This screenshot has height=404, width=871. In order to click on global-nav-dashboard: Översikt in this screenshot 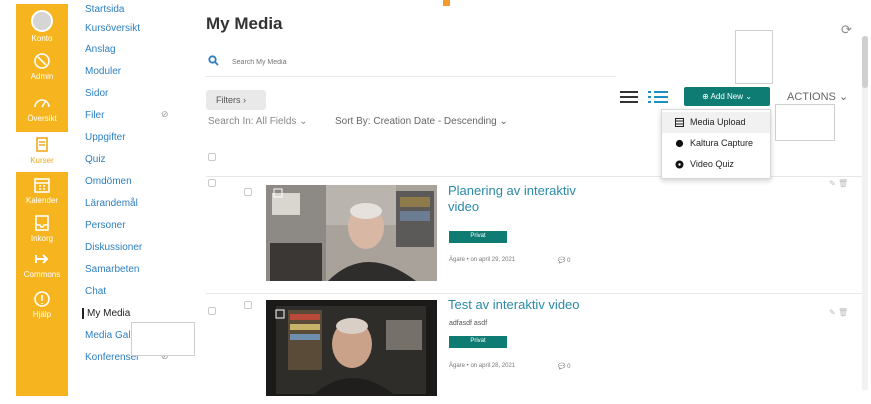, I will do `click(42, 108)`.